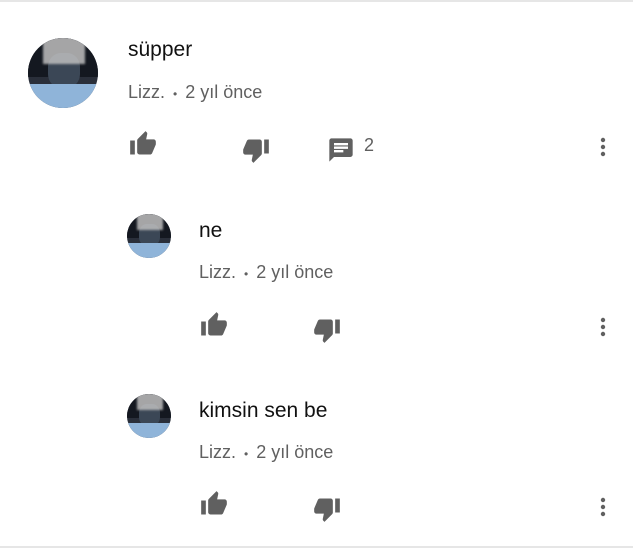  I want to click on reply-count: 2, so click(369, 145).